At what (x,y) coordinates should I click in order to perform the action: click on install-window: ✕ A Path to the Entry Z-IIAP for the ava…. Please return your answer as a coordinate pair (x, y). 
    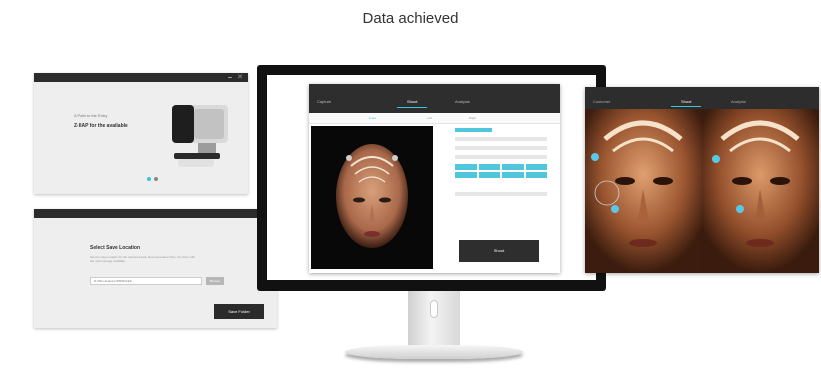
    Looking at the image, I should click on (141, 133).